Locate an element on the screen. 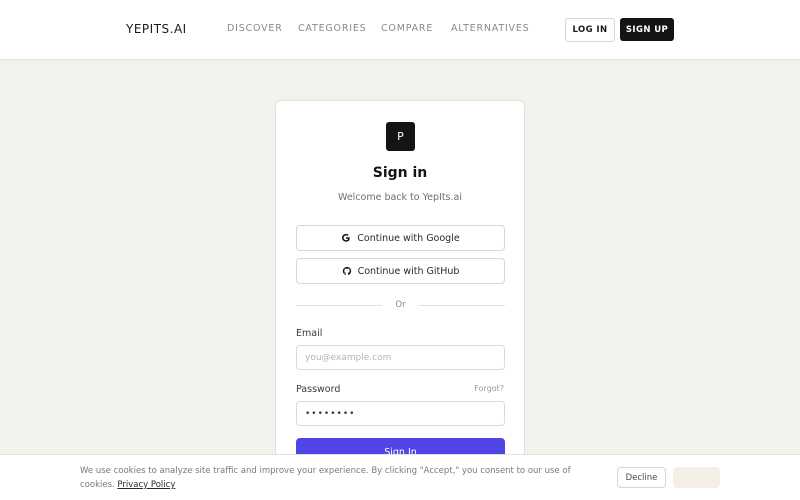 The height and width of the screenshot is (500, 800). divider-text: Or is located at coordinates (400, 305).